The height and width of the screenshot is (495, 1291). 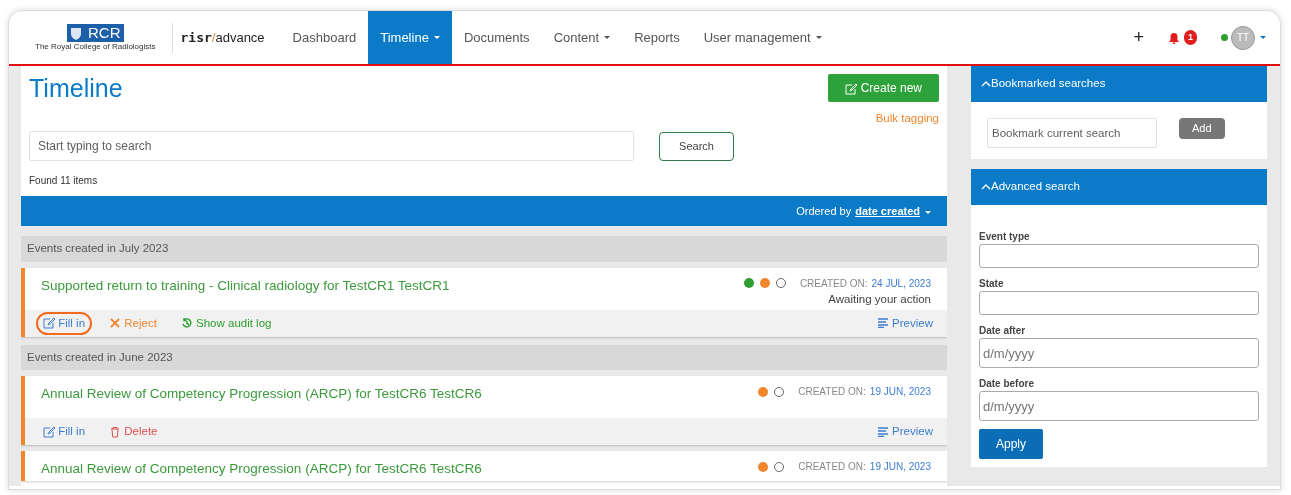 I want to click on nav-tab: Content, so click(x=582, y=37).